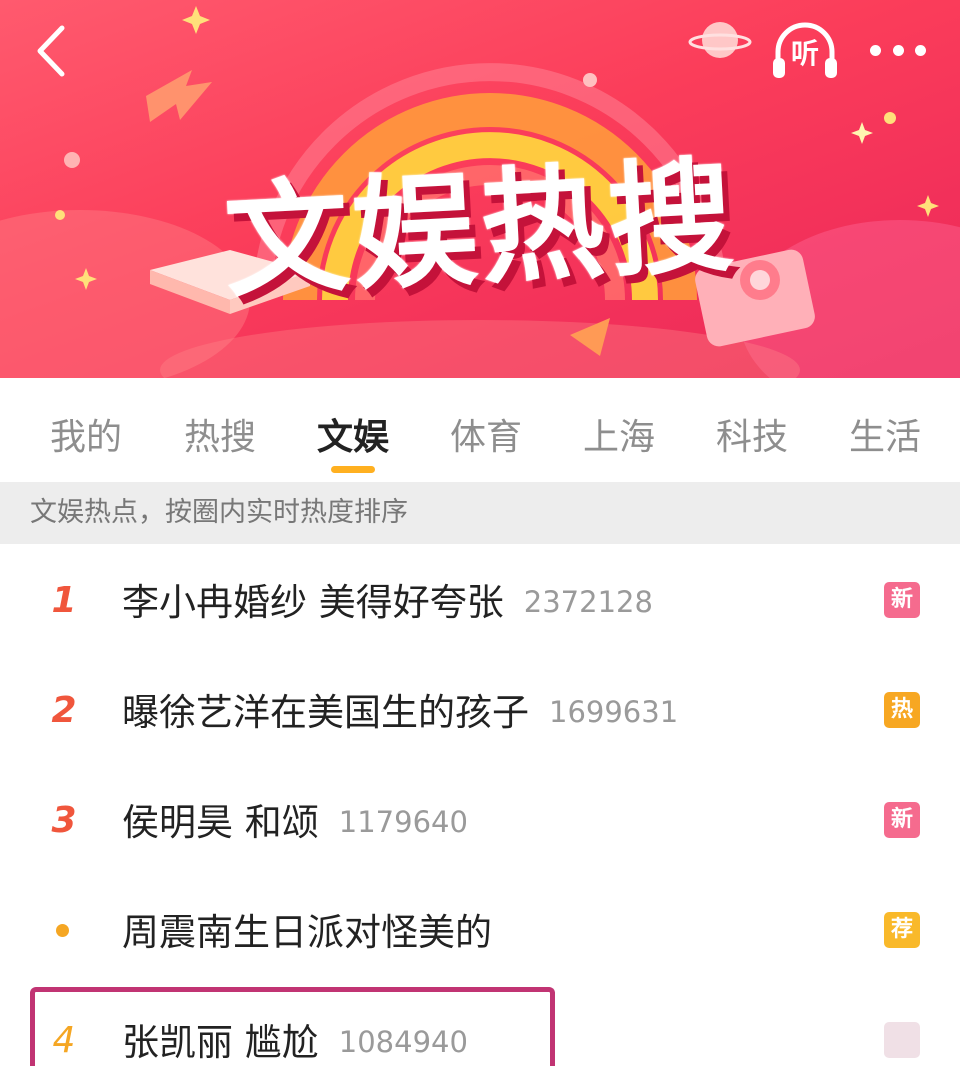 This screenshot has width=960, height=1066. I want to click on topic-title: 周震南生日派对怪美的, so click(307, 929).